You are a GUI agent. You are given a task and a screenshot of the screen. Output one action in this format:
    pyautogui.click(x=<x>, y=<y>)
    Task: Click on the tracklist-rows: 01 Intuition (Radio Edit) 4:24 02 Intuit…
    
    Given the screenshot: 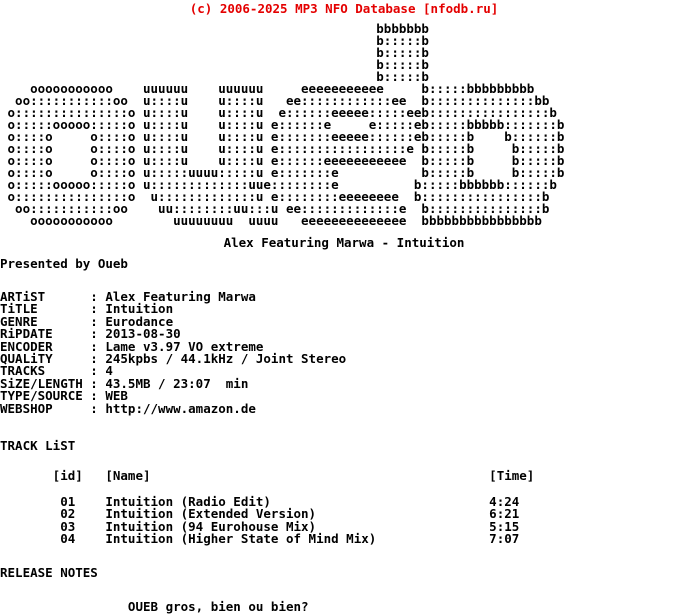 What is the action you would take?
    pyautogui.click(x=290, y=520)
    